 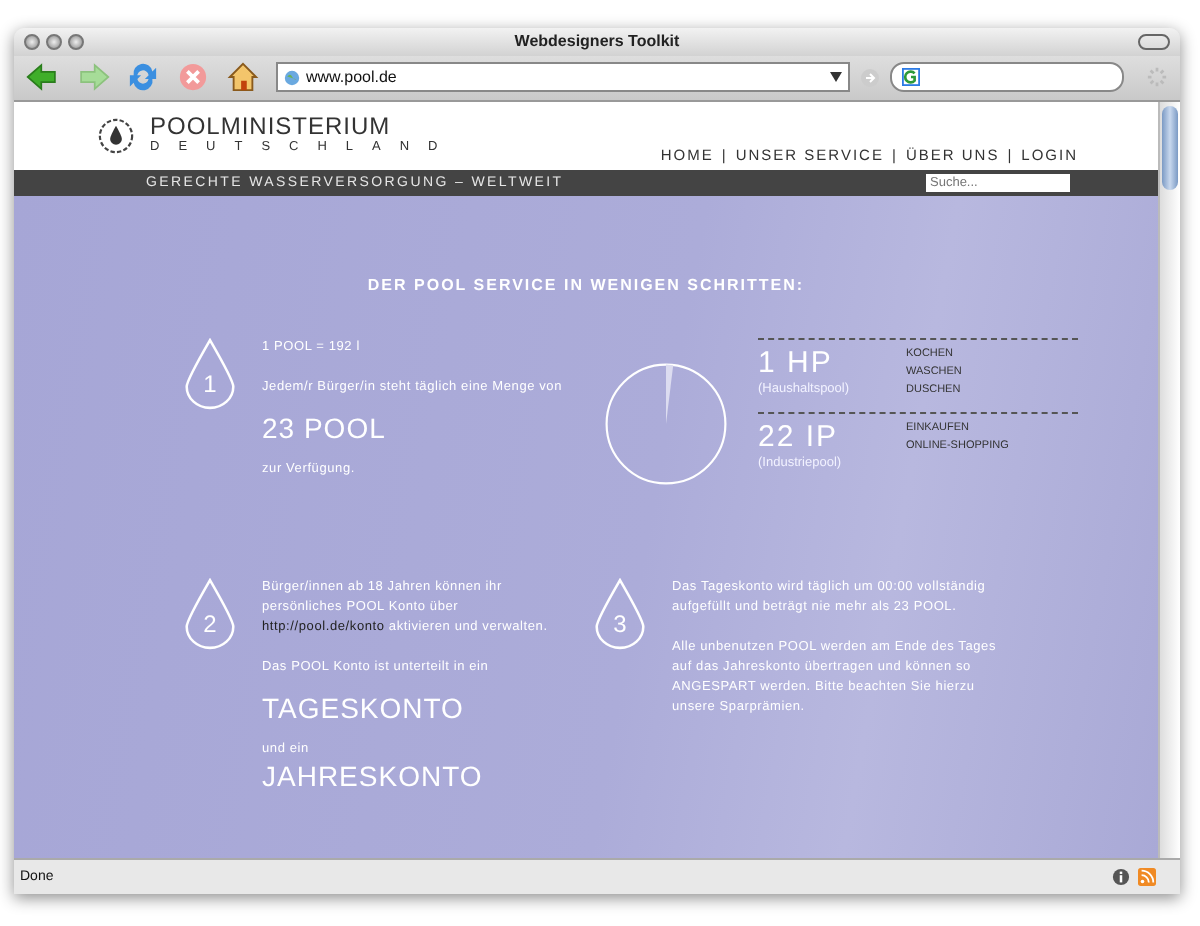 I want to click on activity-spinner-icon, so click(x=1157, y=77).